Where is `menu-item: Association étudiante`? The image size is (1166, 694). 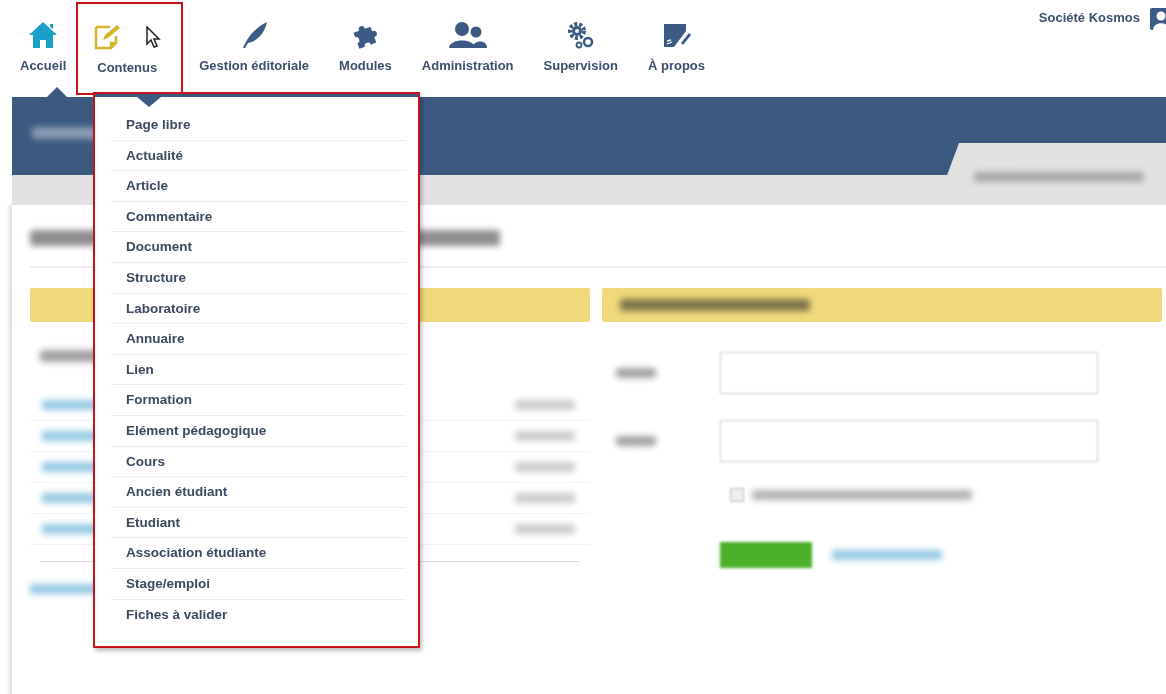
menu-item: Association étudiante is located at coordinates (258, 553).